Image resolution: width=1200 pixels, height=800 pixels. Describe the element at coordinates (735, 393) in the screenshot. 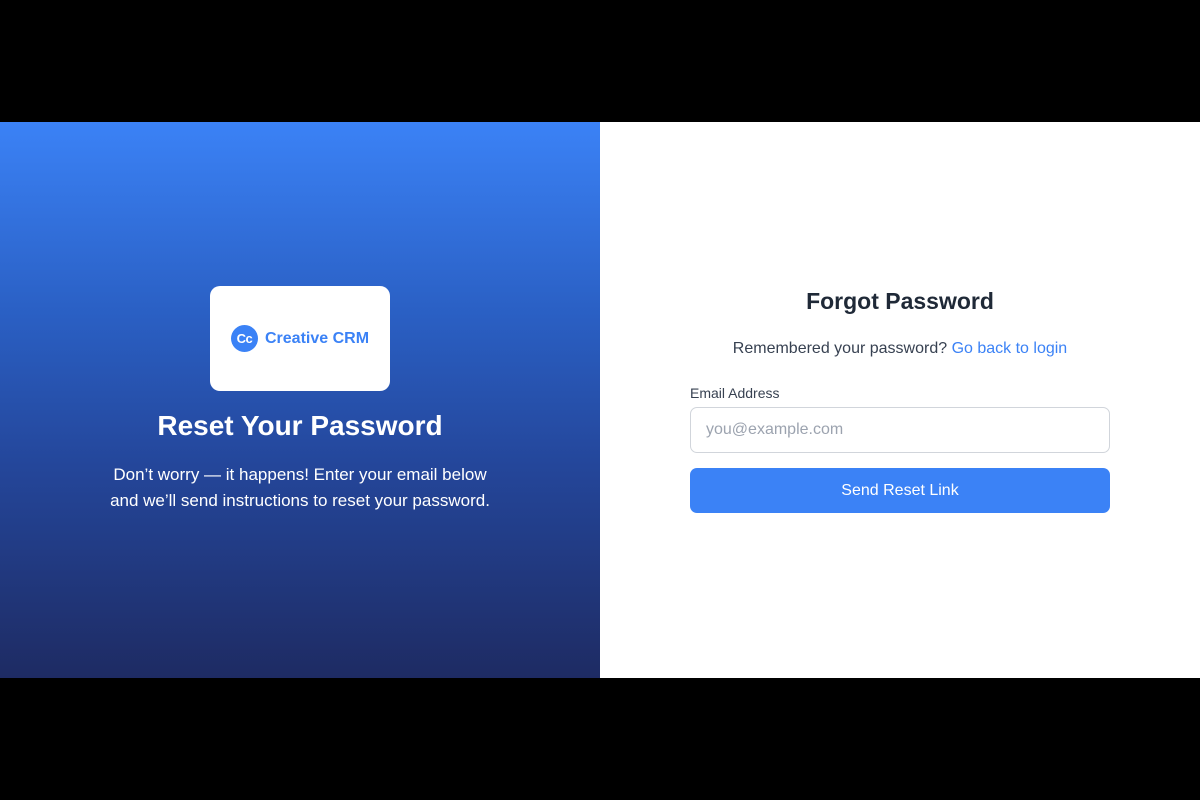

I see `email-label: Email Address` at that location.